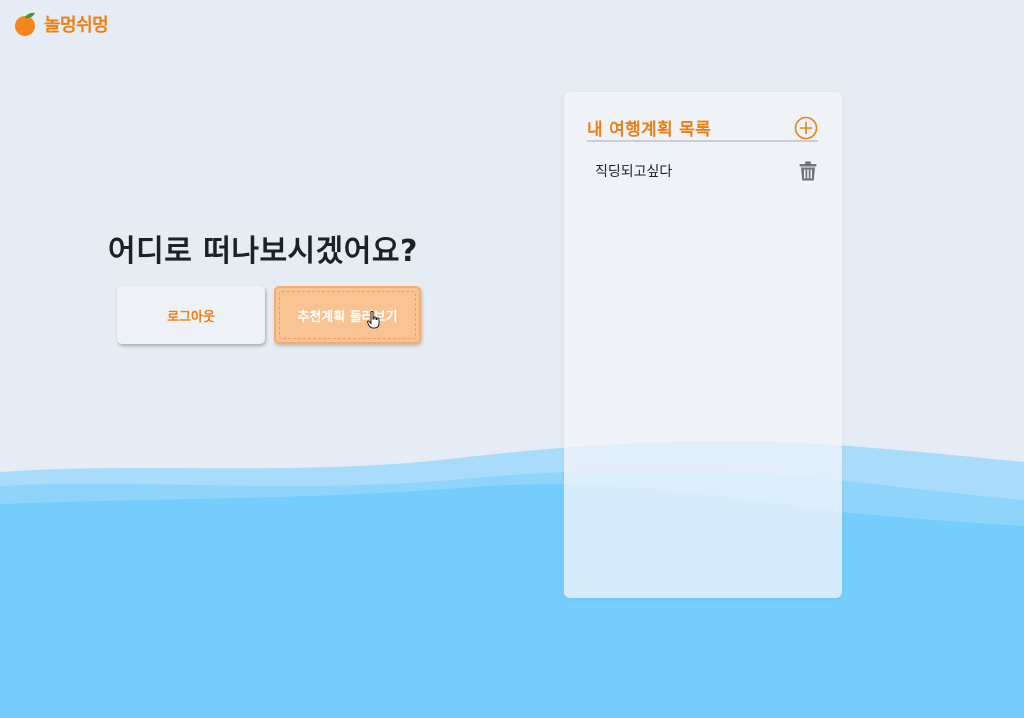 This screenshot has height=718, width=1024. What do you see at coordinates (76, 25) in the screenshot?
I see `app-name: 놀멍쉬멍` at bounding box center [76, 25].